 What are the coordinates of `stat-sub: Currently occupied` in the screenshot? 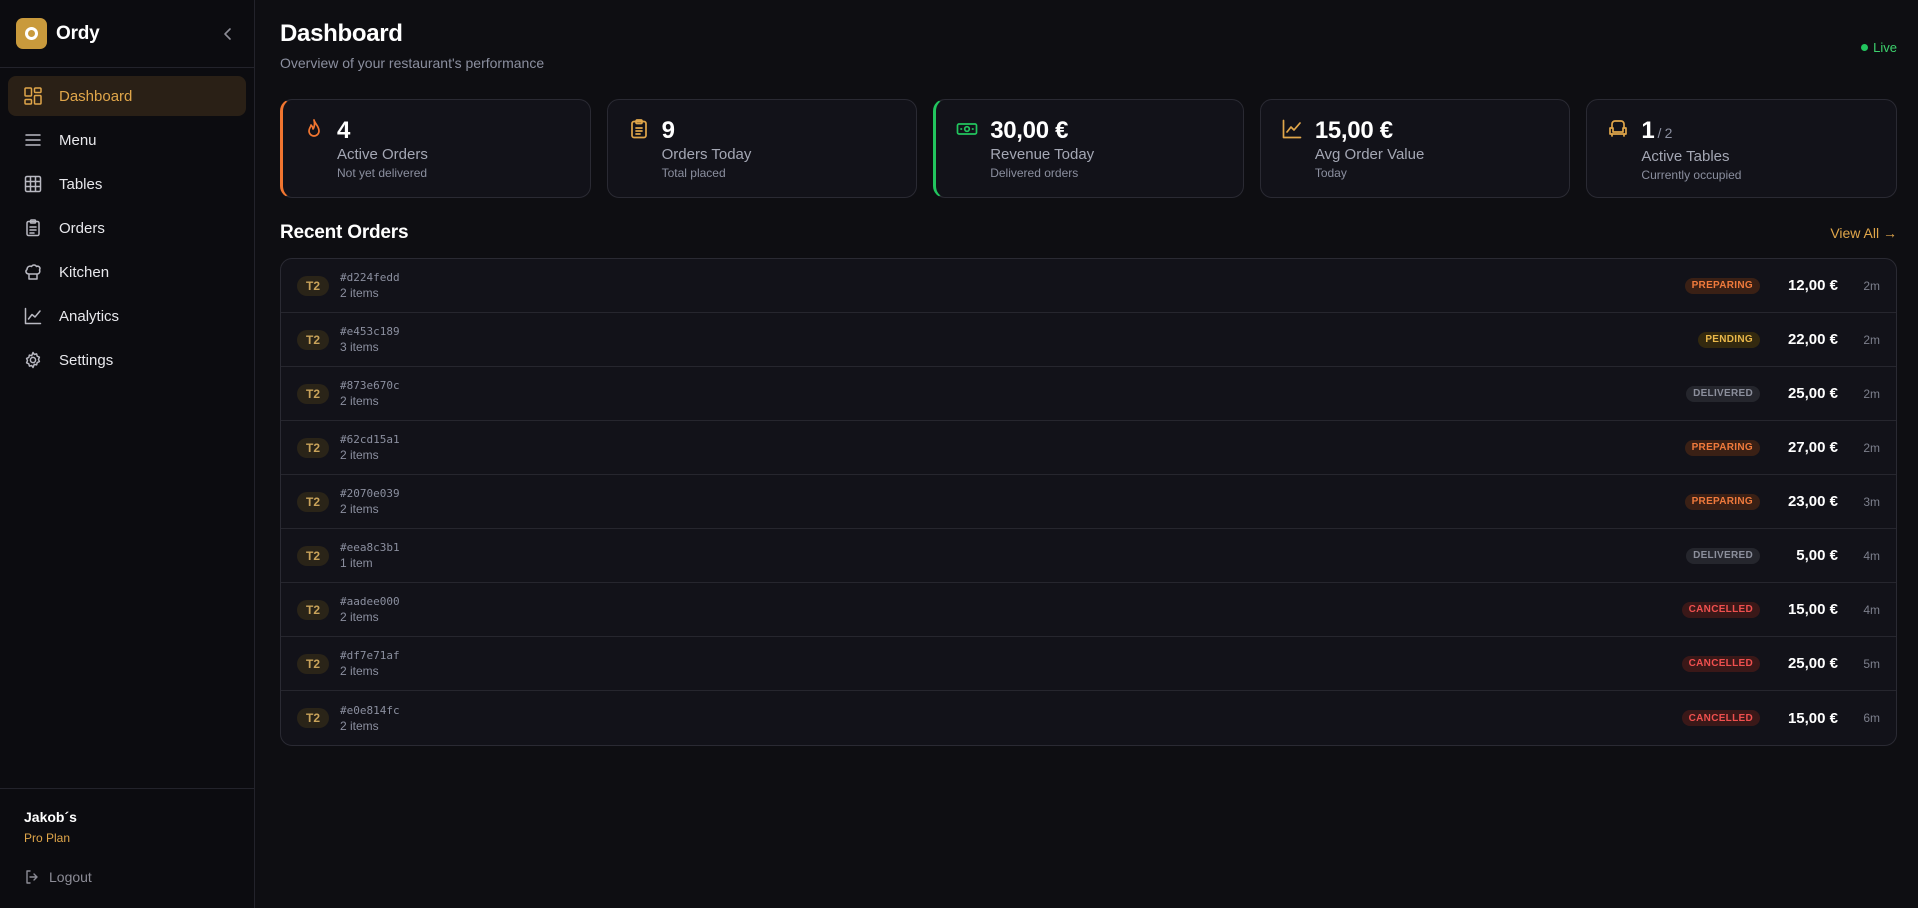 It's located at (1691, 175).